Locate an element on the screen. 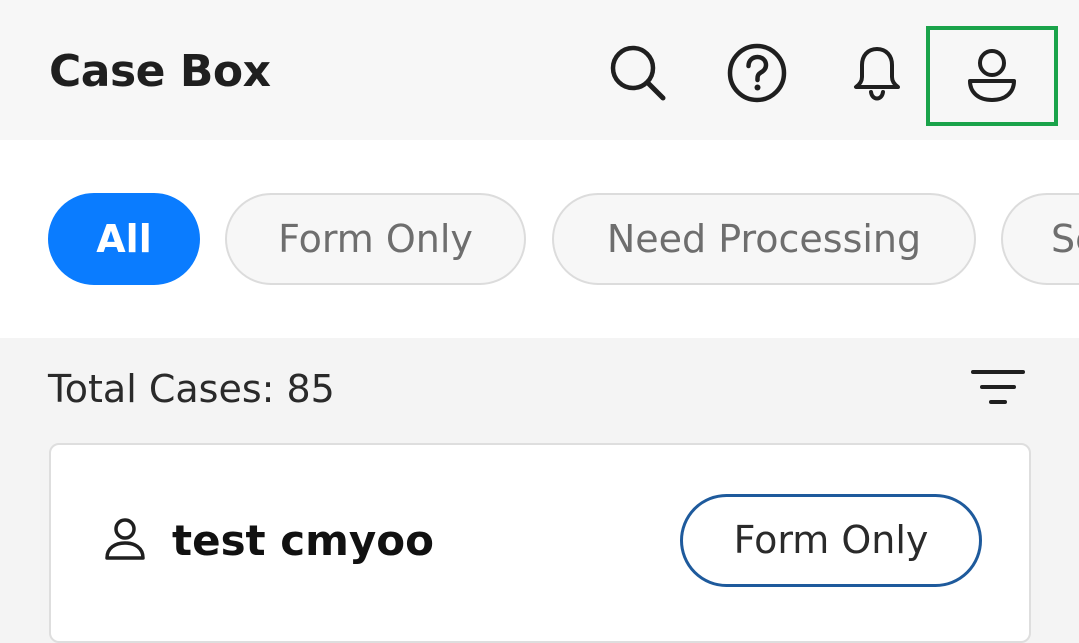 The image size is (1079, 643). help-button is located at coordinates (757, 73).